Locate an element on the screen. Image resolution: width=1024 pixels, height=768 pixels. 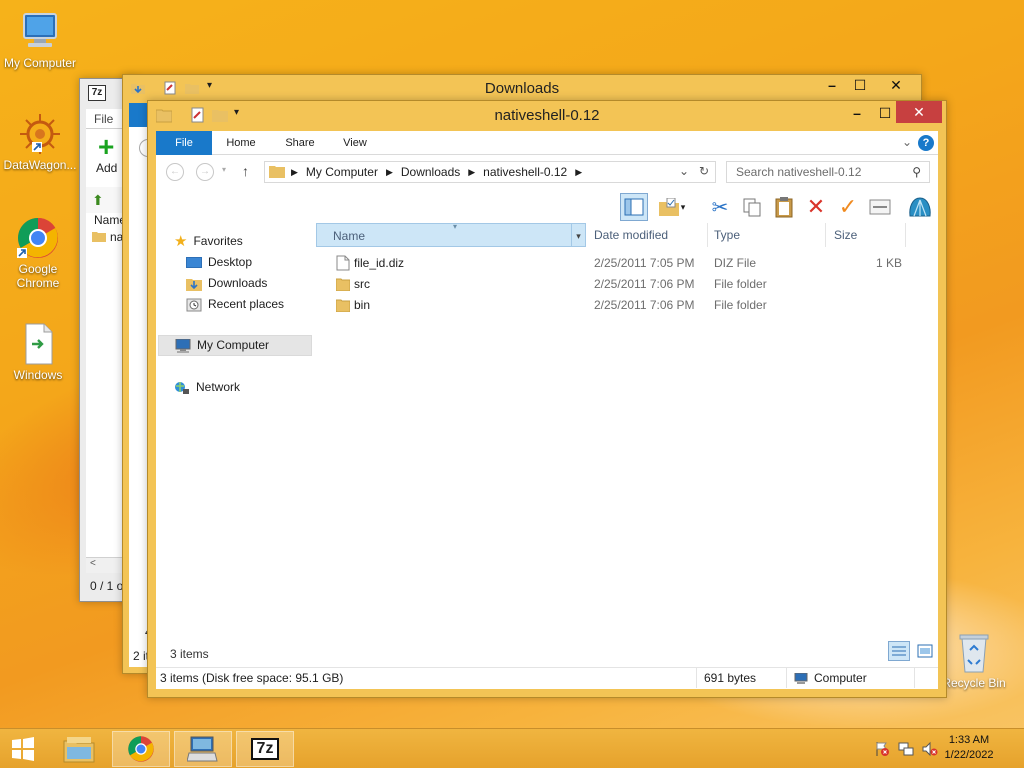
preview-pane-icon is located at coordinates (634, 207).